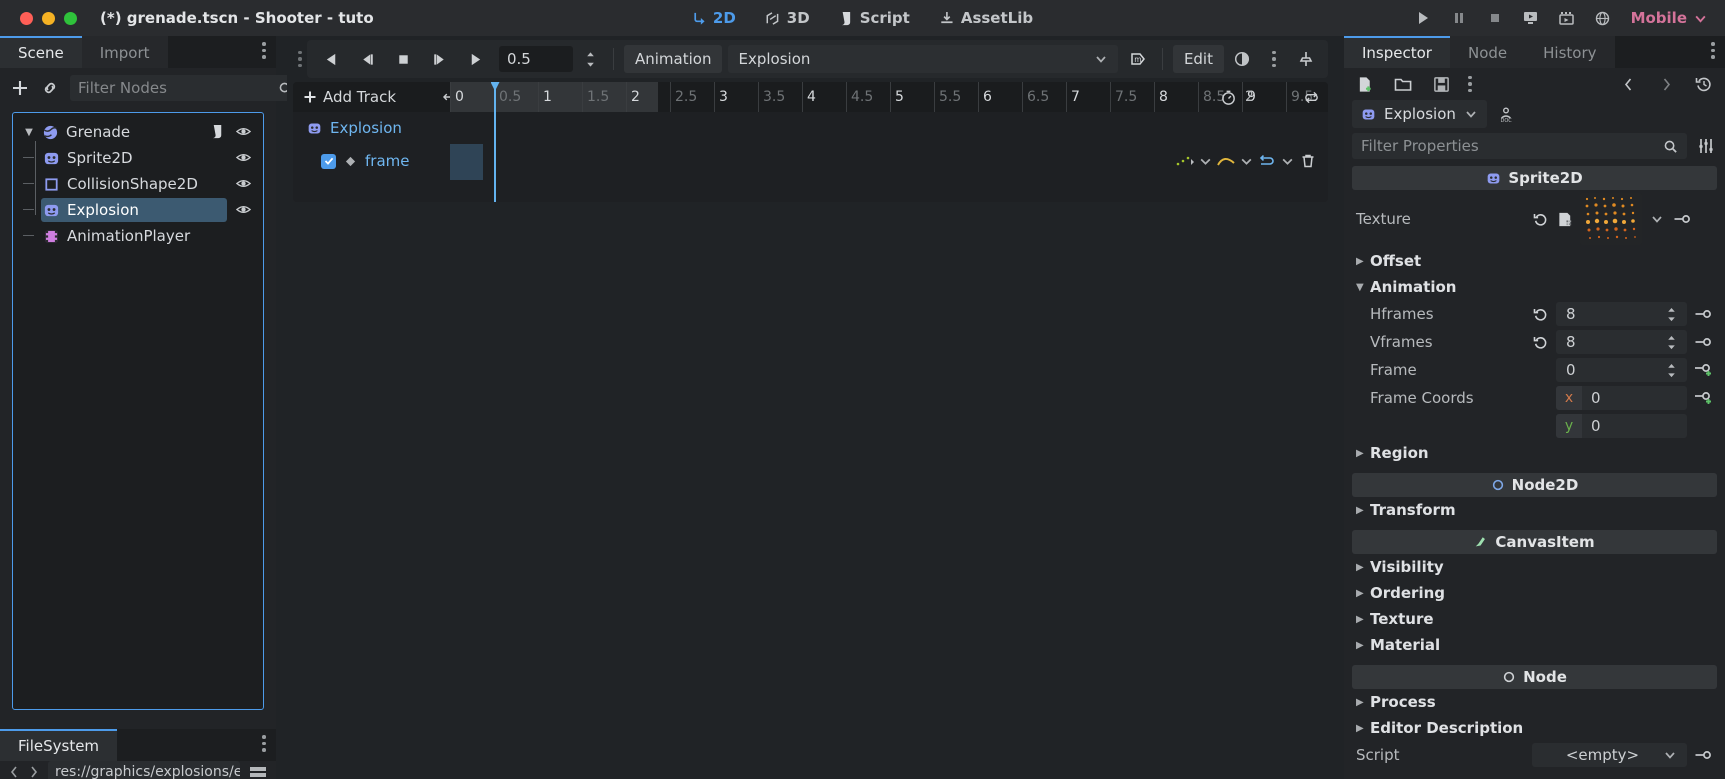  I want to click on stop-animation-button, so click(403, 59).